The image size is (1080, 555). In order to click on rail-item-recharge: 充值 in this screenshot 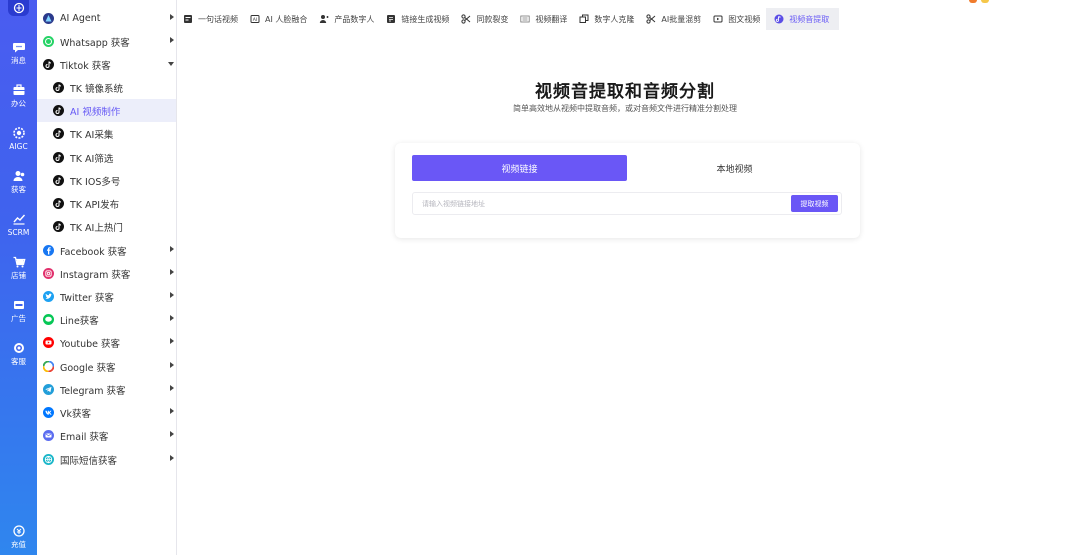, I will do `click(18, 535)`.